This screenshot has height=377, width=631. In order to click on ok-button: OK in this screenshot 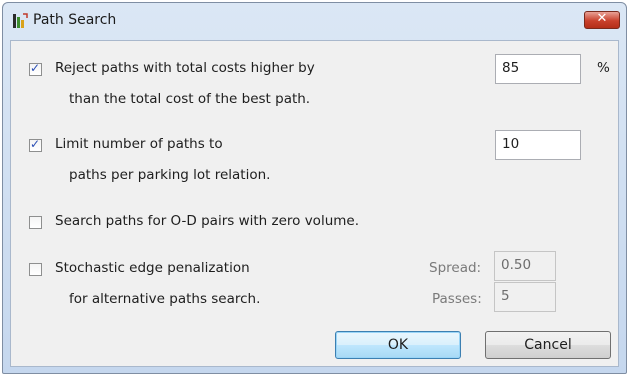, I will do `click(398, 345)`.